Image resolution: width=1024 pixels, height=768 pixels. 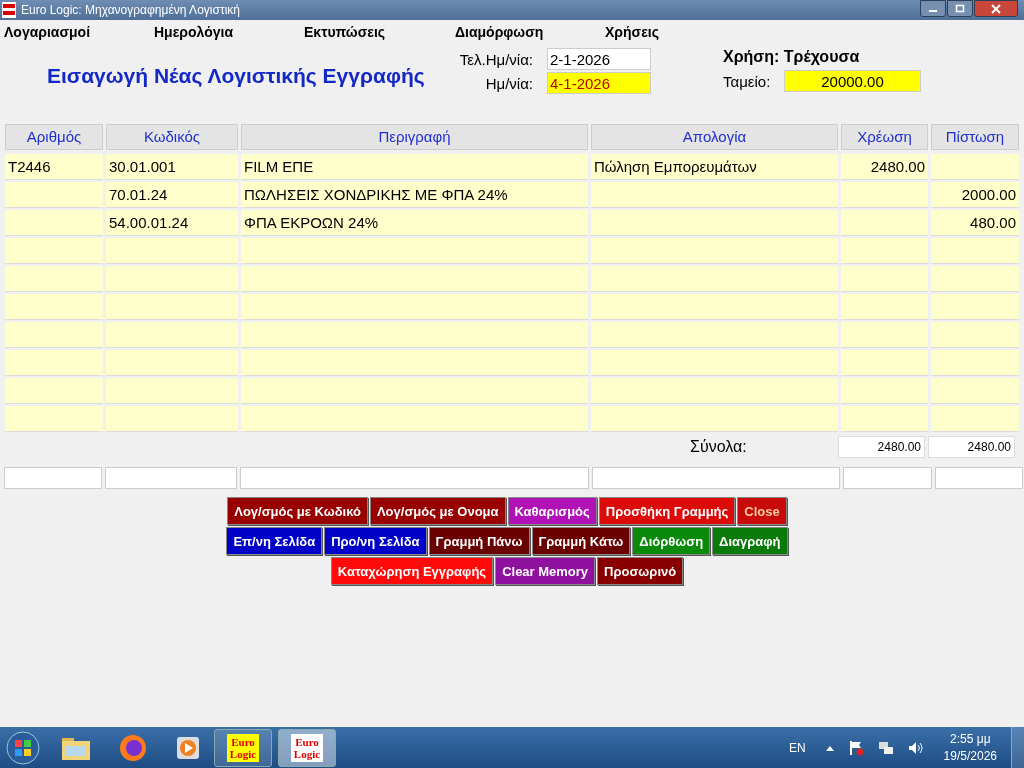 What do you see at coordinates (885, 747) in the screenshot?
I see `network-icon` at bounding box center [885, 747].